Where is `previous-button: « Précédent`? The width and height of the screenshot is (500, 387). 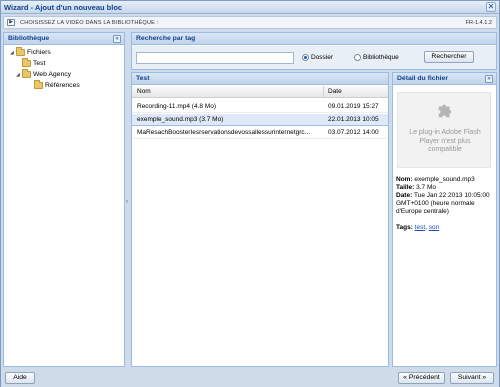
previous-button: « Précédent is located at coordinates (421, 378).